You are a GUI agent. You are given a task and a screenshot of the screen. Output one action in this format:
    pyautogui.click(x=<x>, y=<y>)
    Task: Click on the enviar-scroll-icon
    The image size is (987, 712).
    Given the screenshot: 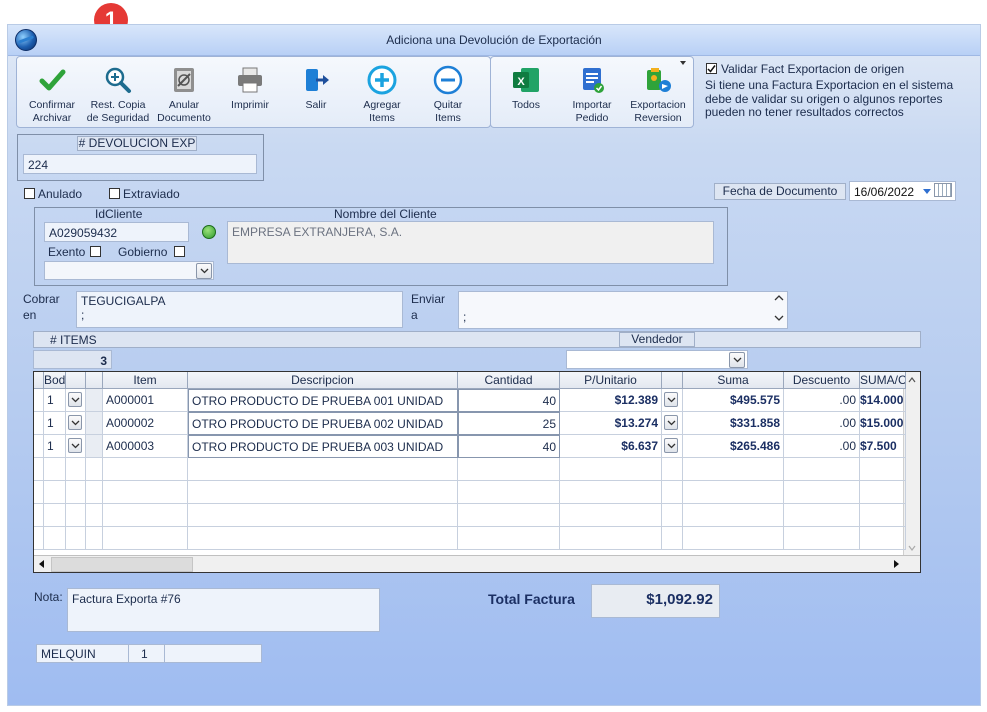 What is the action you would take?
    pyautogui.click(x=779, y=309)
    